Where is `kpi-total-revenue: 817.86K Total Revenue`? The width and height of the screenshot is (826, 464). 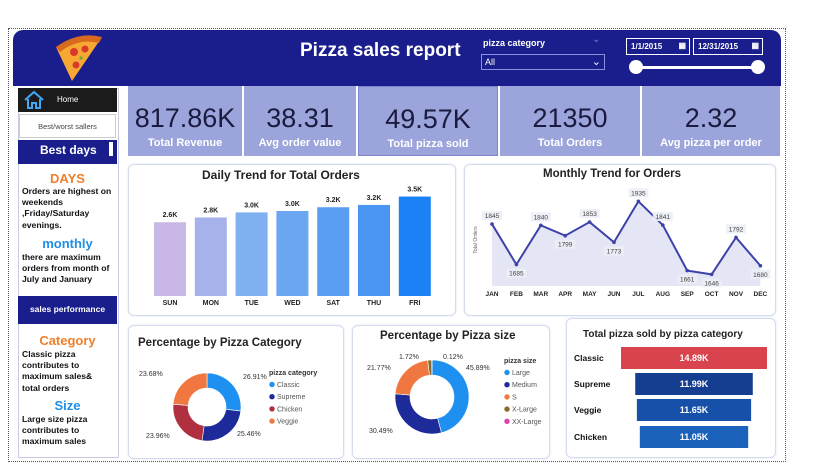 kpi-total-revenue: 817.86K Total Revenue is located at coordinates (185, 121).